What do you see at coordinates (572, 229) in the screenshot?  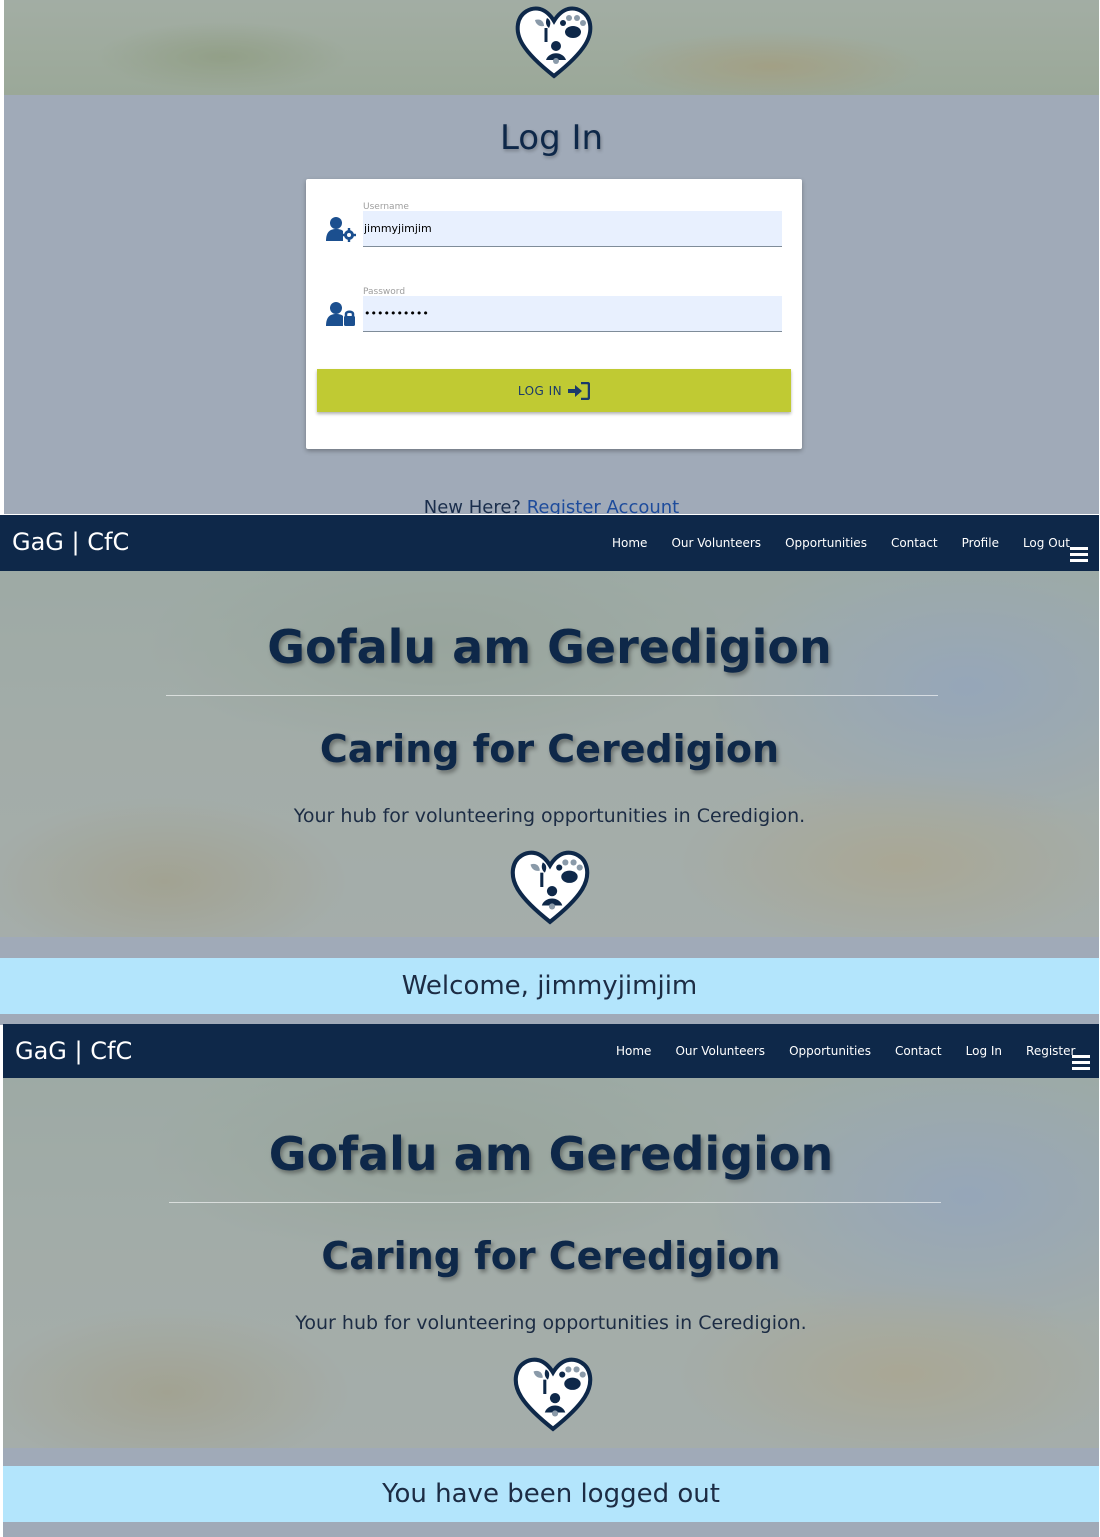 I see `username-field` at bounding box center [572, 229].